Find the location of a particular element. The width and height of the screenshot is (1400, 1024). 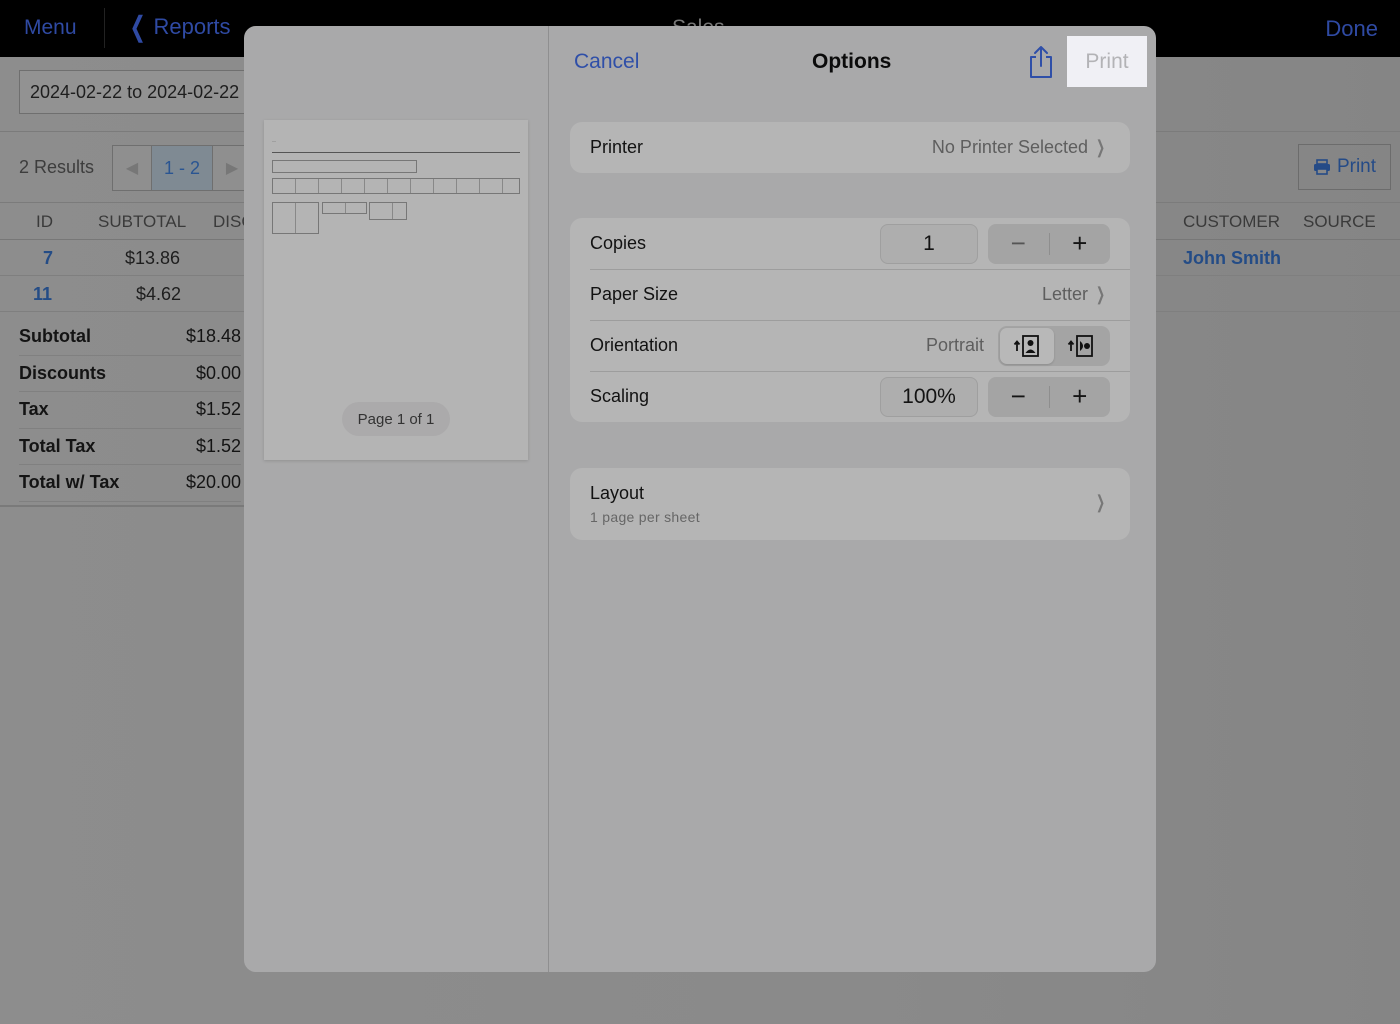

row-subtotal: $4.62 is located at coordinates (159, 294).